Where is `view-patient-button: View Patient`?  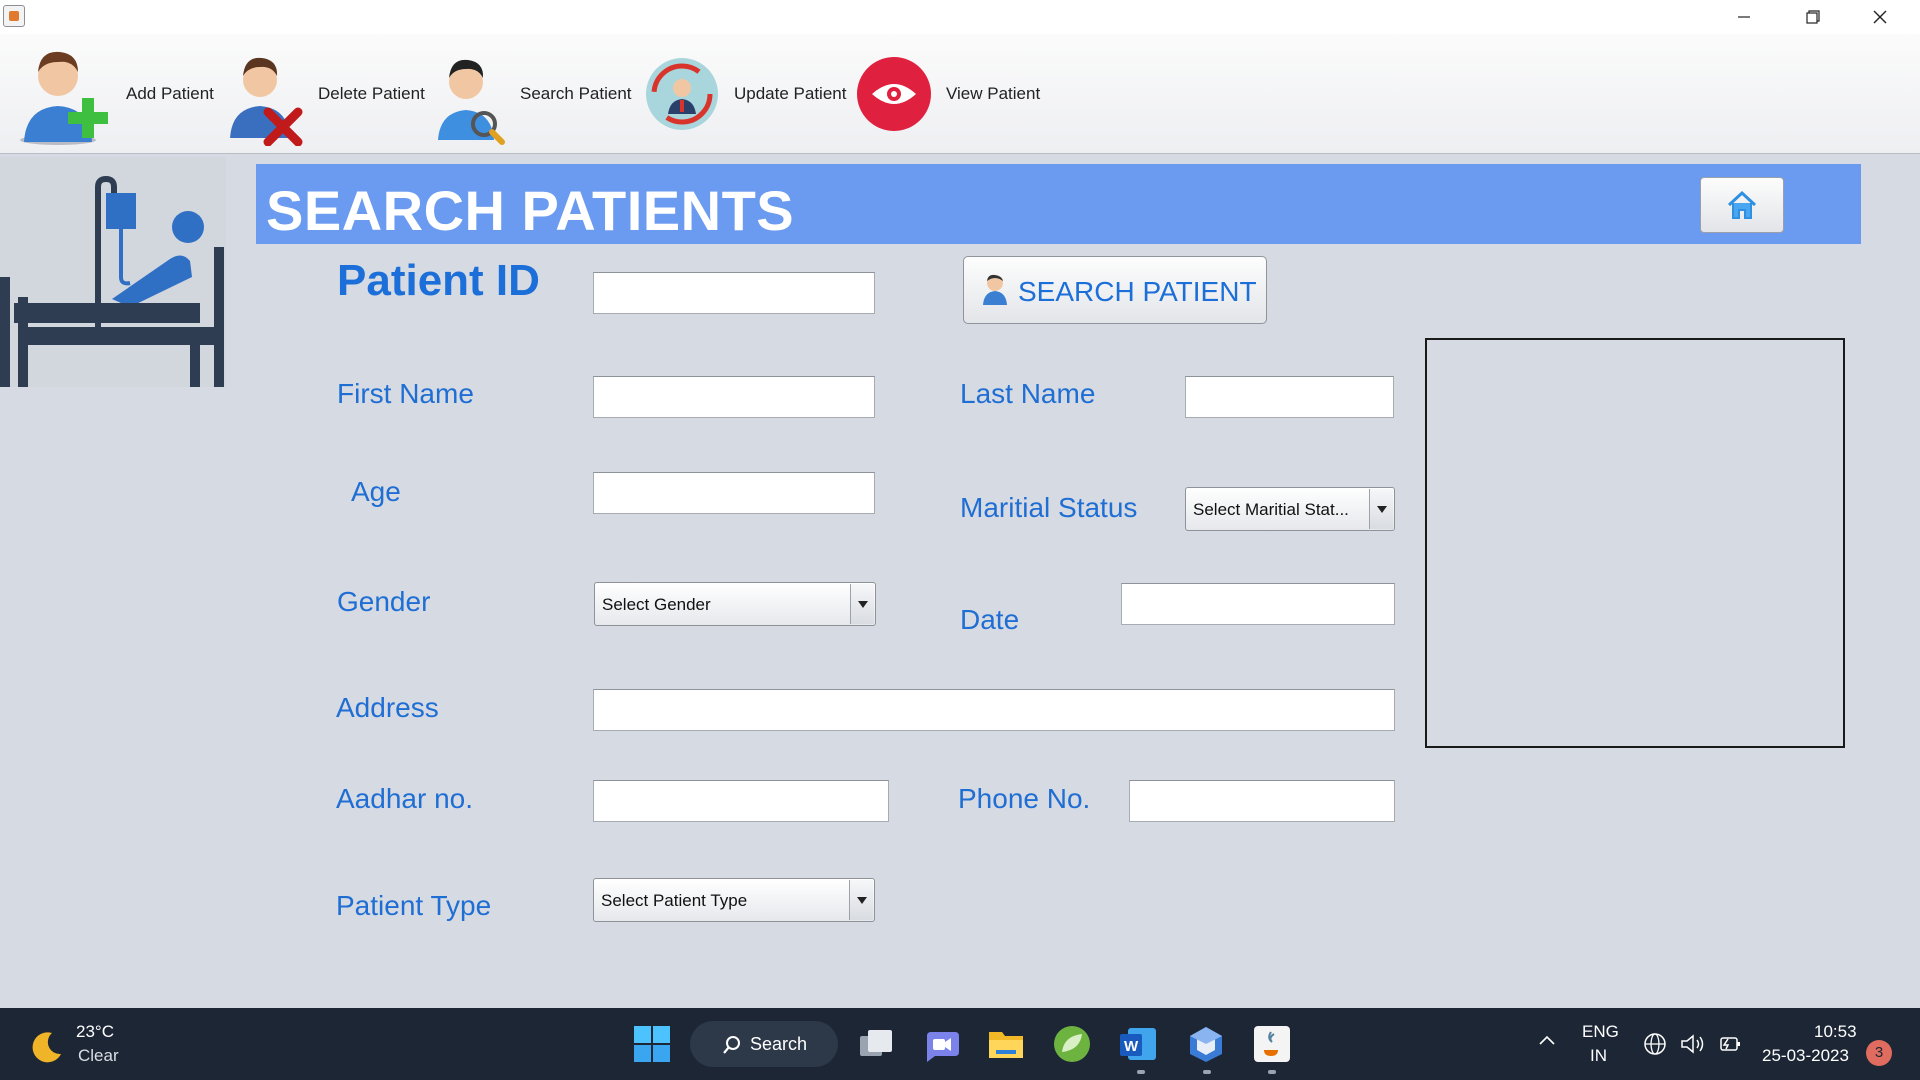
view-patient-button: View Patient is located at coordinates (948, 94).